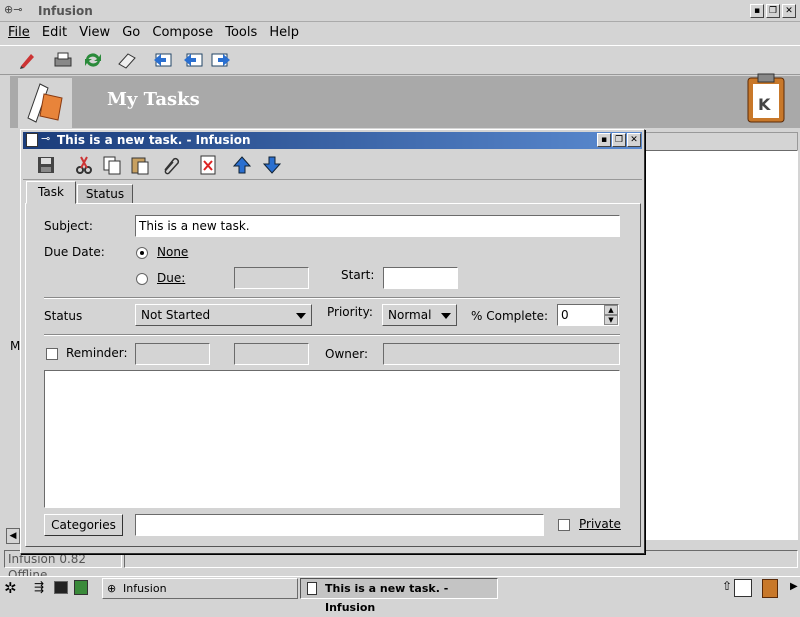  Describe the element at coordinates (19, 32) in the screenshot. I see `menu-file: File` at that location.